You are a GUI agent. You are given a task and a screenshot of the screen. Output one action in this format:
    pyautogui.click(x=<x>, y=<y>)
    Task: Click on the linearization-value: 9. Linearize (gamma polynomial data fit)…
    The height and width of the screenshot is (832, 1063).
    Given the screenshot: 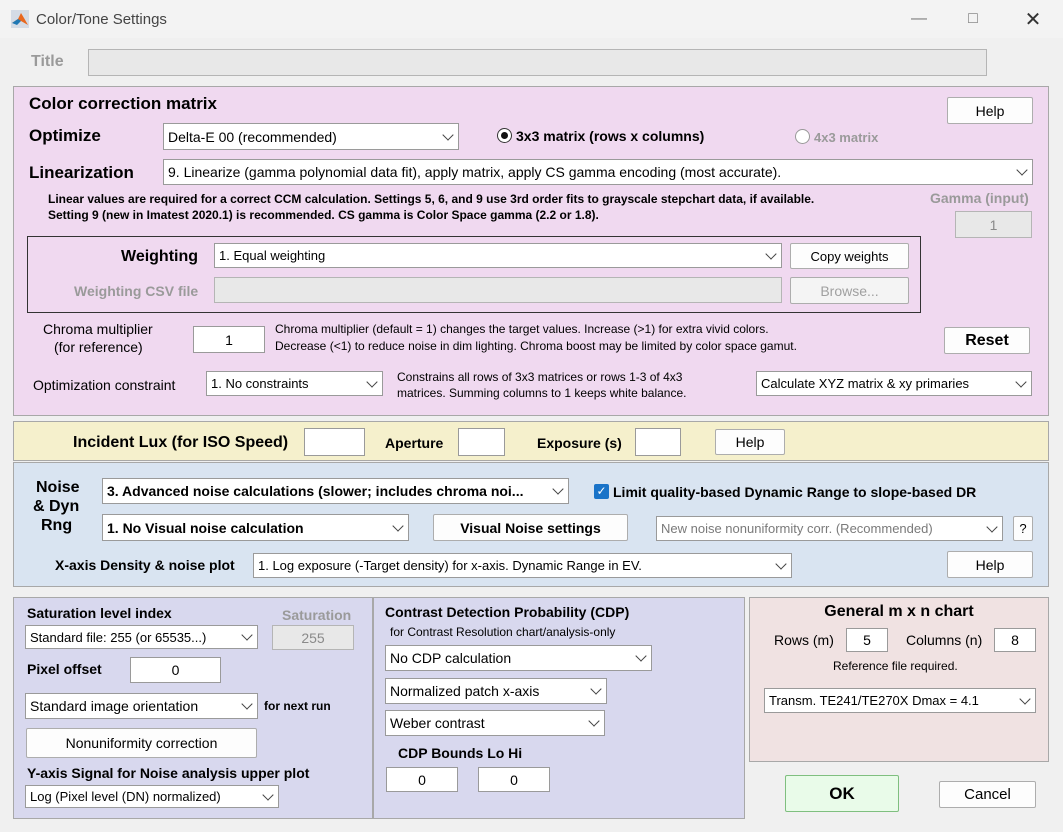 What is the action you would take?
    pyautogui.click(x=475, y=172)
    